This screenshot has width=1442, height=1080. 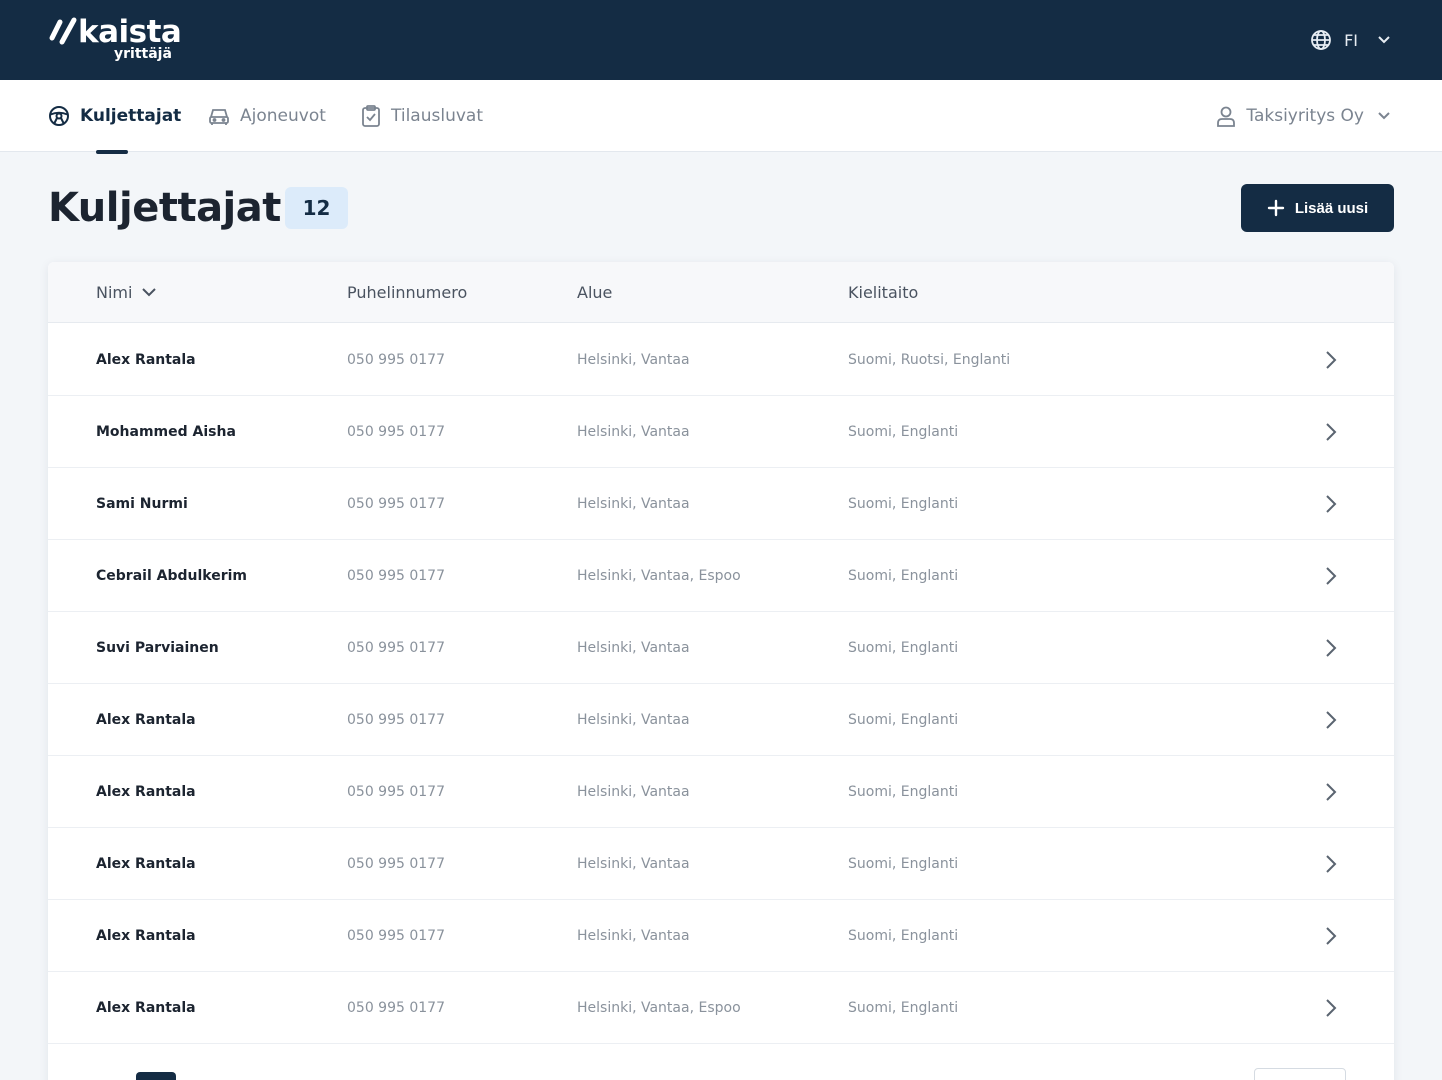 I want to click on column-header-label: Kielitaito, so click(x=883, y=292).